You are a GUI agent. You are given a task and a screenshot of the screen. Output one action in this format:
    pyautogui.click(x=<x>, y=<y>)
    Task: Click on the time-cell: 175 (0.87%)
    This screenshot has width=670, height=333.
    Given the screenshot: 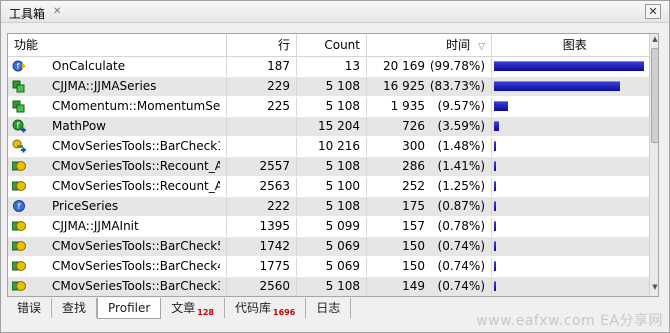 What is the action you would take?
    pyautogui.click(x=429, y=206)
    